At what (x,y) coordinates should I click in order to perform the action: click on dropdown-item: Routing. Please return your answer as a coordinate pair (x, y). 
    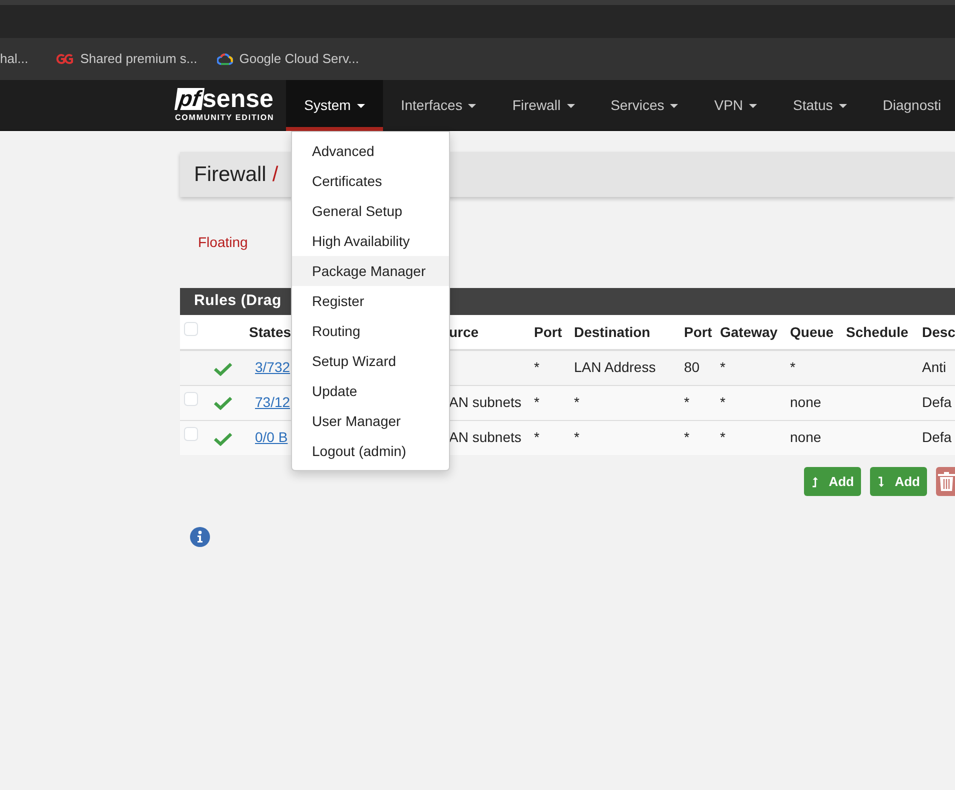
    Looking at the image, I should click on (370, 331).